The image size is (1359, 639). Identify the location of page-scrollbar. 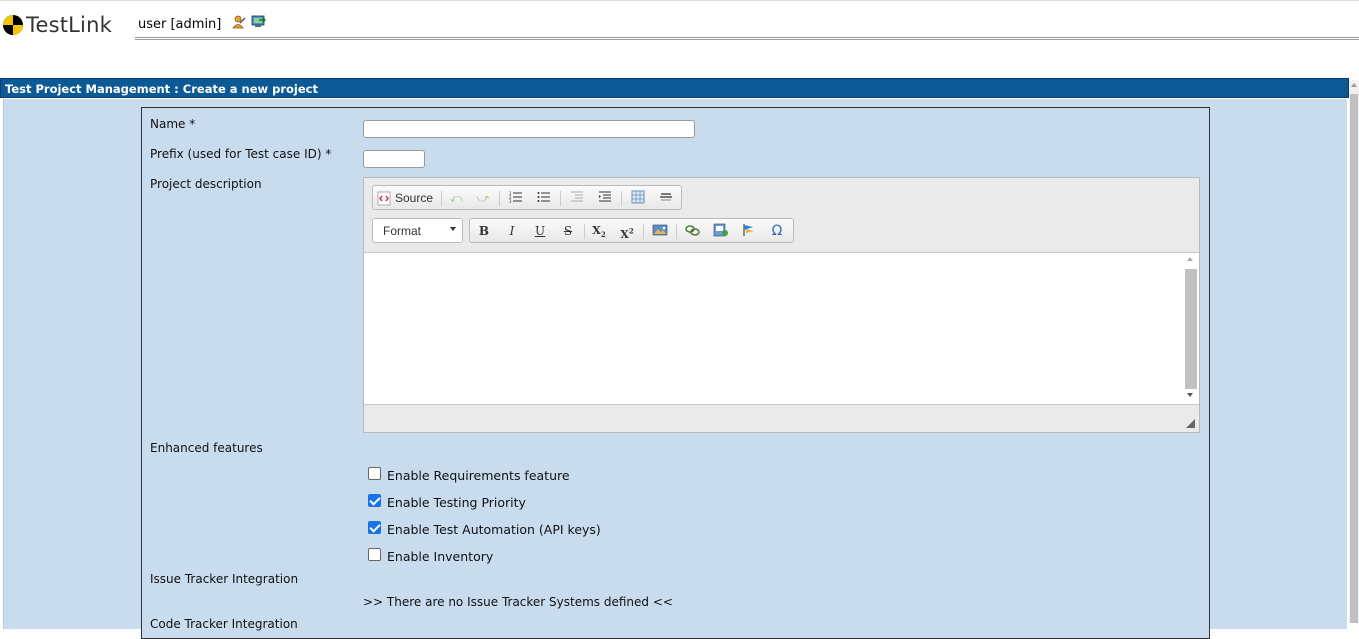
(1354, 351).